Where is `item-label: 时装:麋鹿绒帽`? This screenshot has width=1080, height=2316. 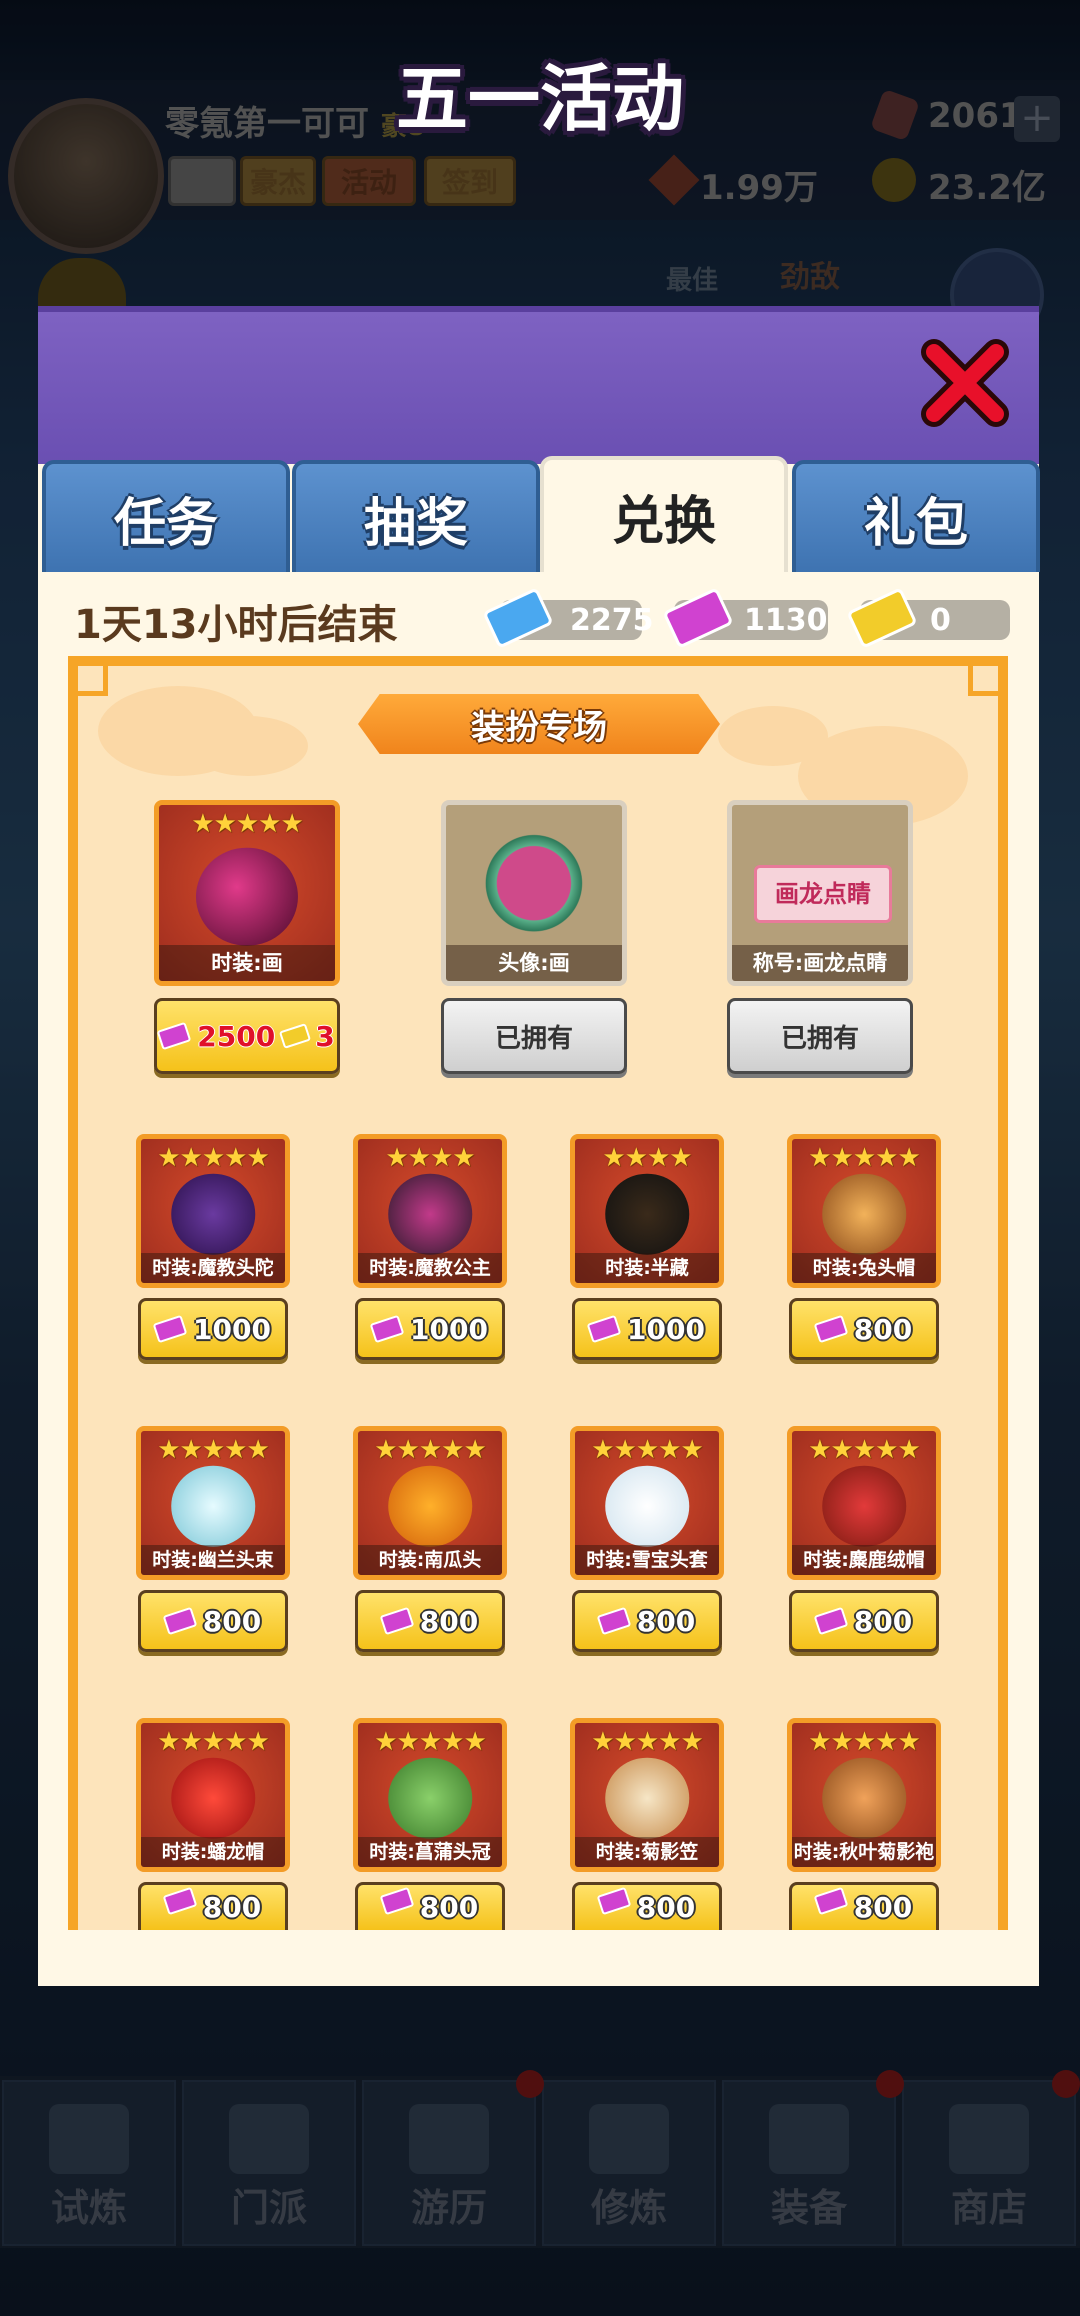 item-label: 时装:麋鹿绒帽 is located at coordinates (864, 1560).